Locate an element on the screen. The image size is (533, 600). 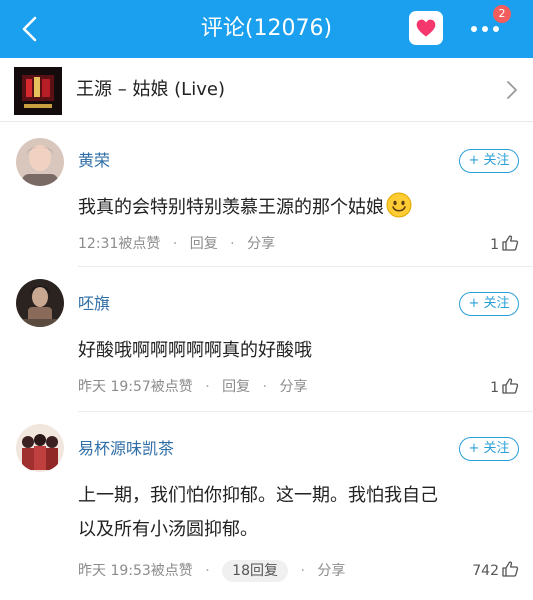
comment-username: 黄荣 is located at coordinates (94, 161).